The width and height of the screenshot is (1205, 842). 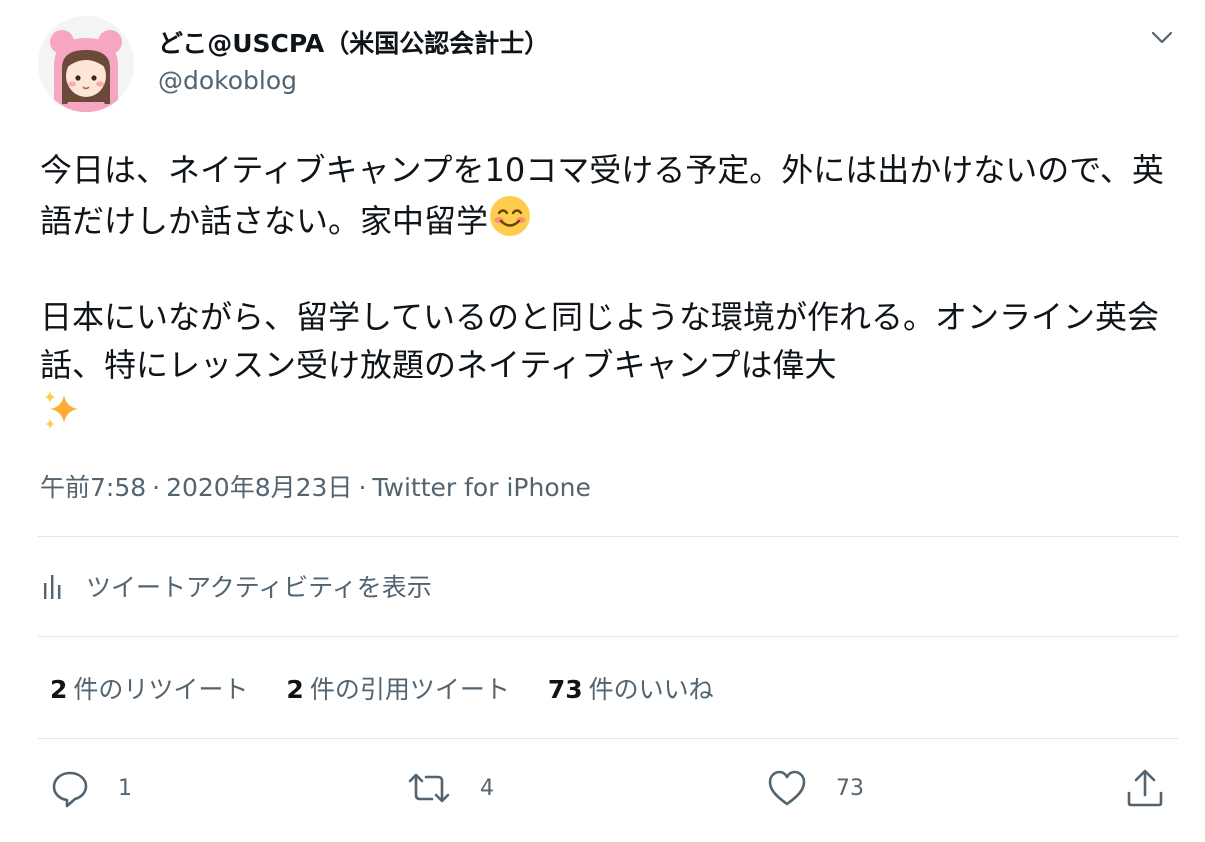 What do you see at coordinates (1162, 38) in the screenshot?
I see `chevron-down-icon` at bounding box center [1162, 38].